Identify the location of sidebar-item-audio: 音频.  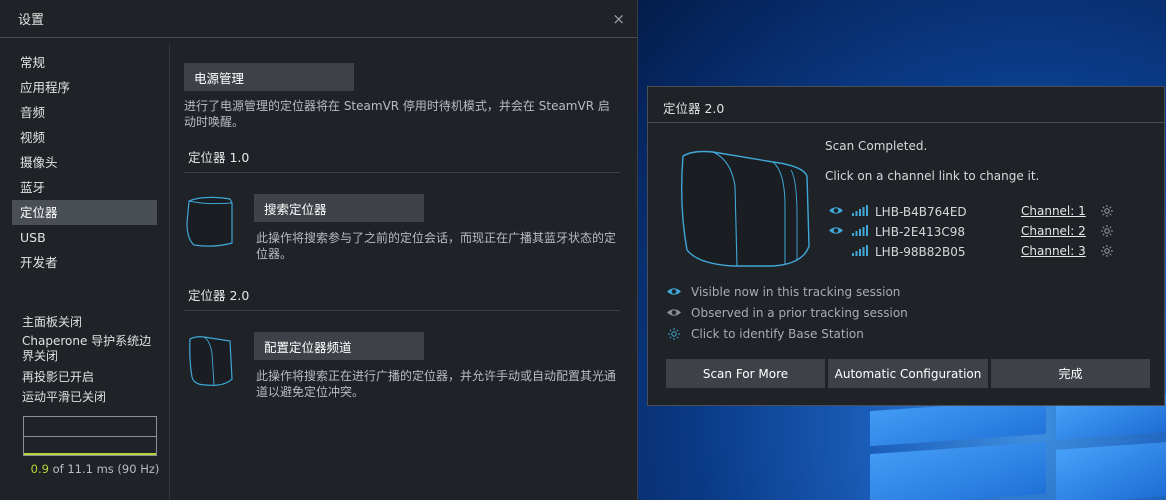
(84, 112).